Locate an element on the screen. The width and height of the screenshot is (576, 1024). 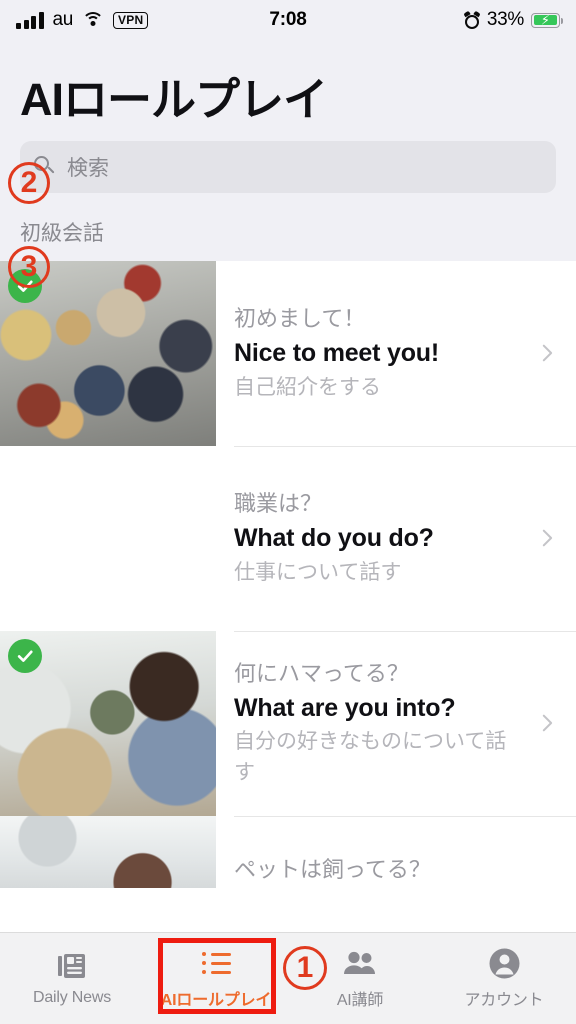
lesson-texts: 職業は？ What do you do? 仕事について話す is located at coordinates (380, 538).